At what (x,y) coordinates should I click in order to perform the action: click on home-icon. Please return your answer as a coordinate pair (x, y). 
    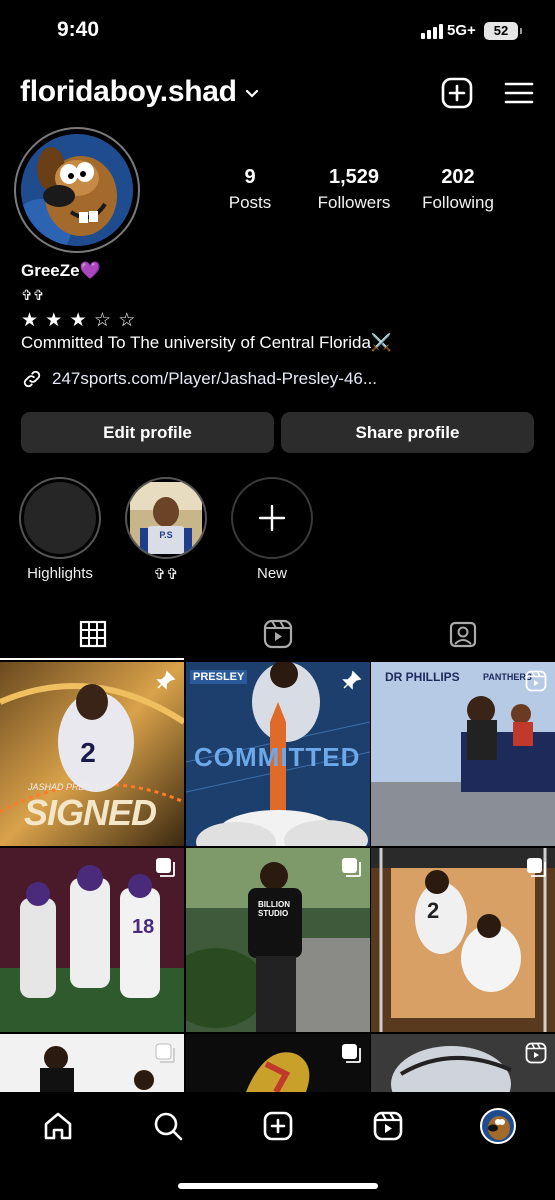
    Looking at the image, I should click on (58, 1126).